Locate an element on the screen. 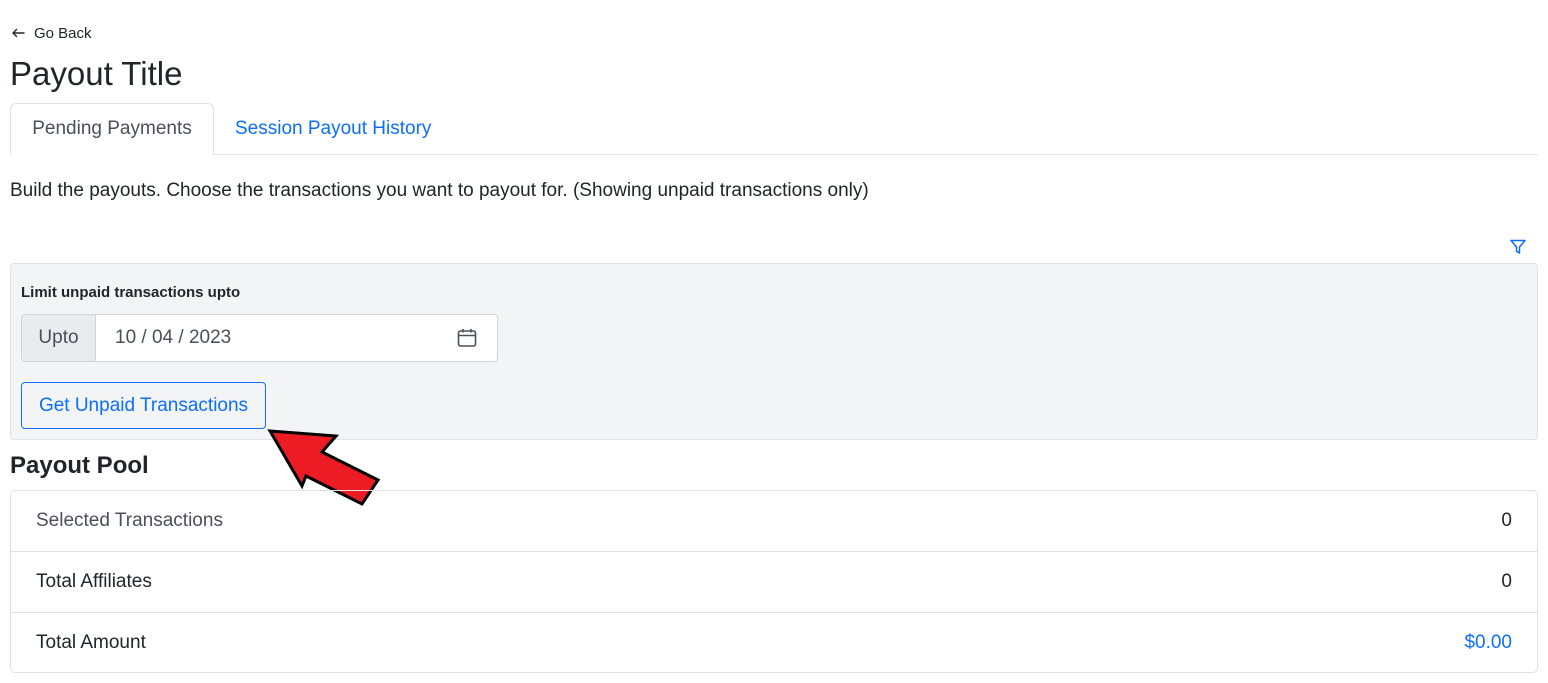 Image resolution: width=1548 pixels, height=683 pixels. page-title: Payout Title is located at coordinates (96, 73).